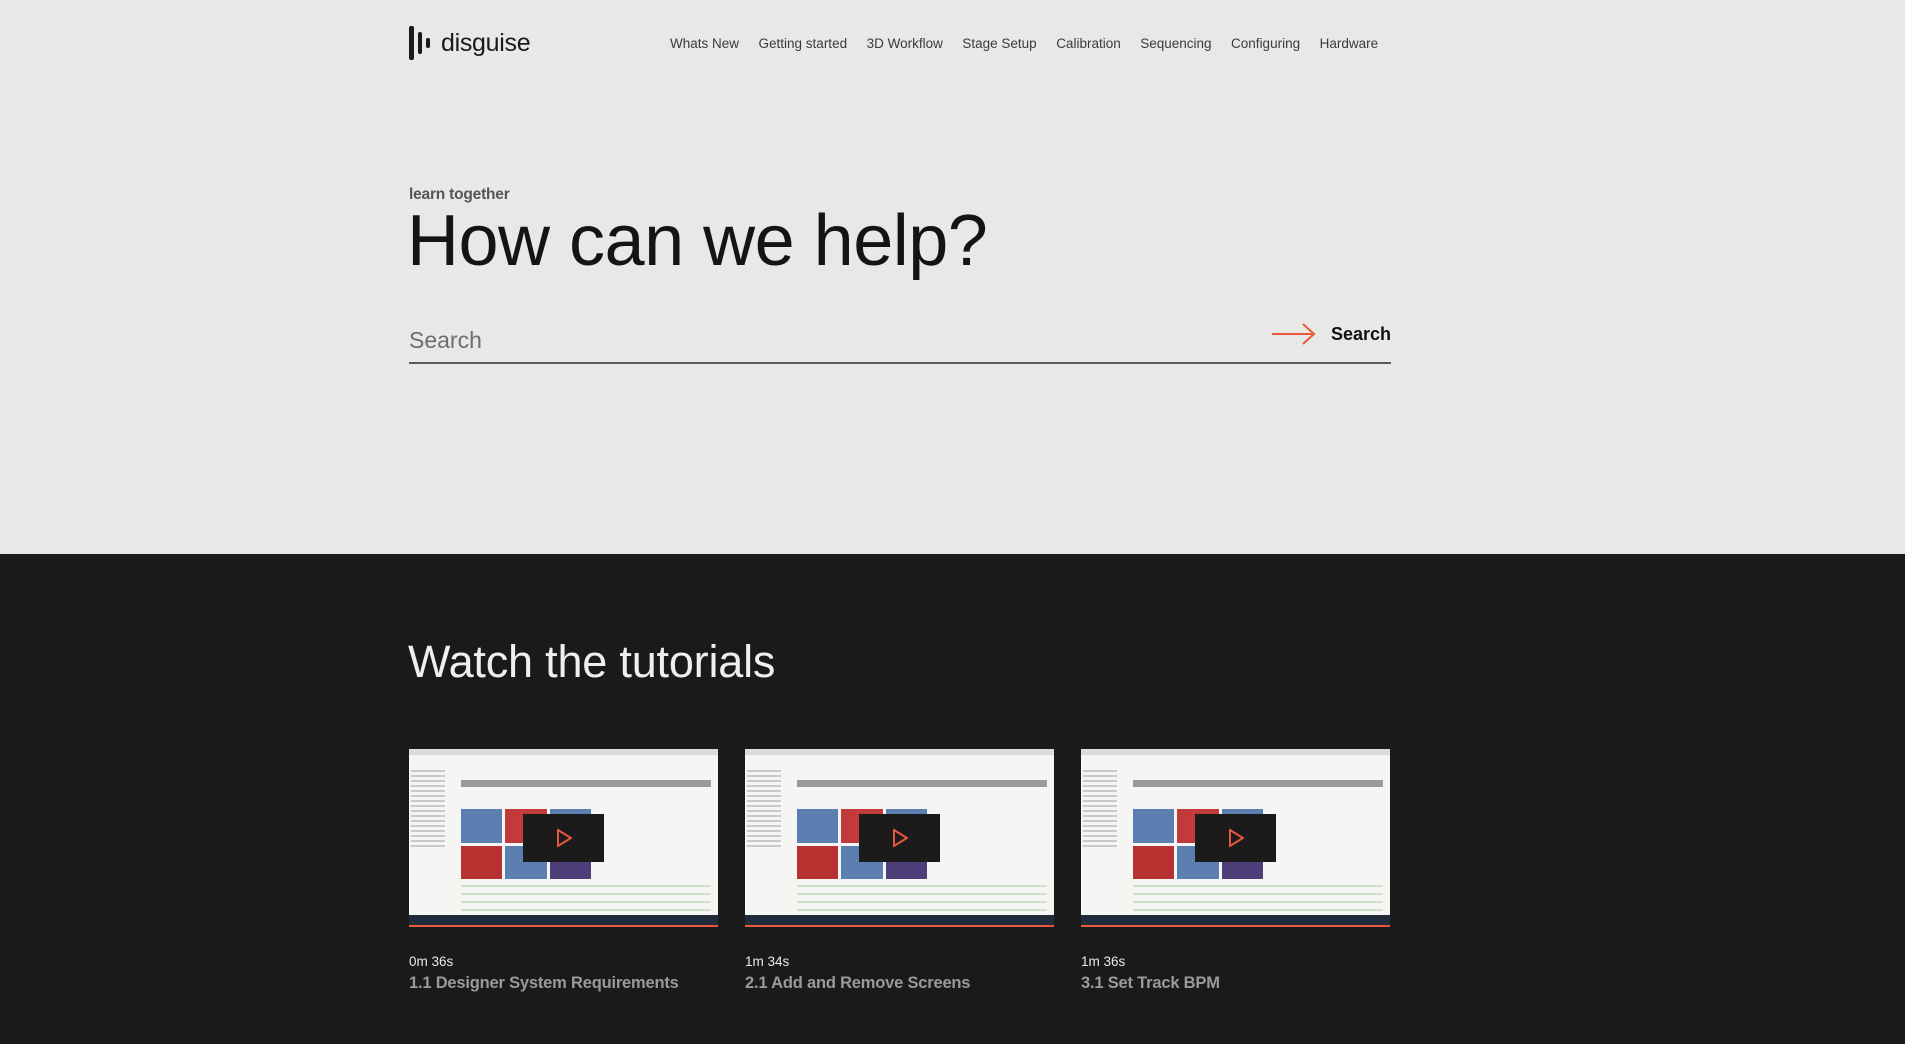  What do you see at coordinates (1088, 43) in the screenshot?
I see `nav-item-calibration: Calibration` at bounding box center [1088, 43].